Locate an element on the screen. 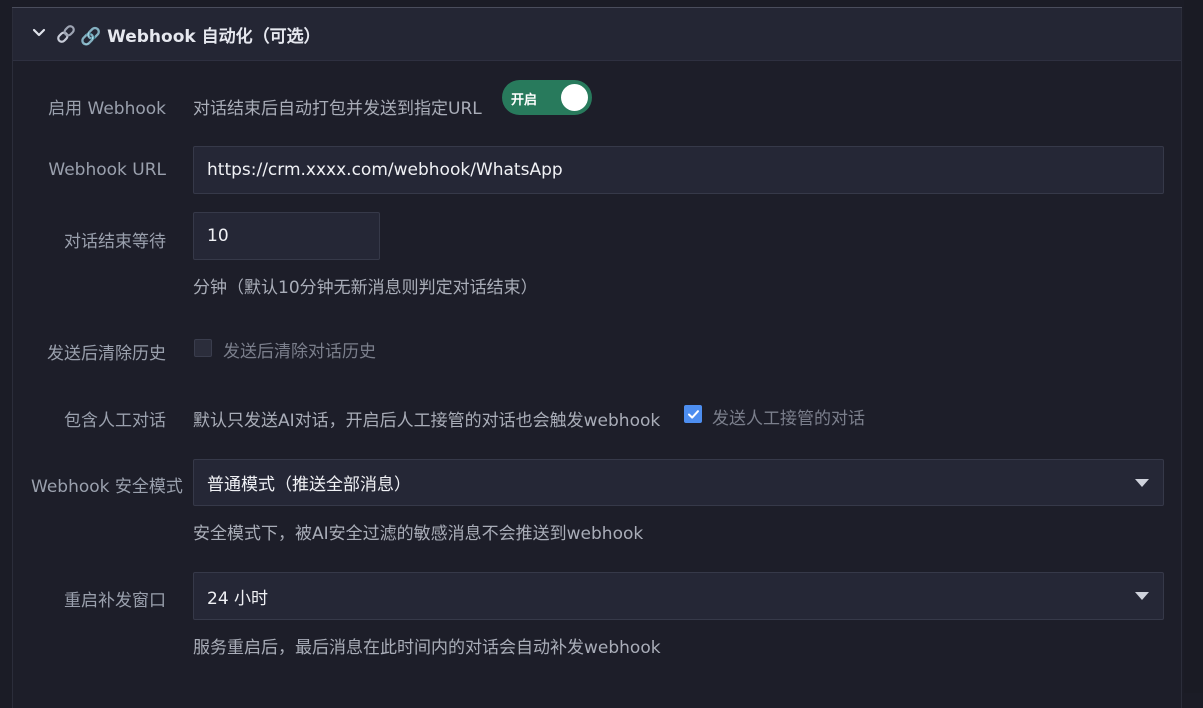  enable-webhook-toggle: 开启 is located at coordinates (547, 97).